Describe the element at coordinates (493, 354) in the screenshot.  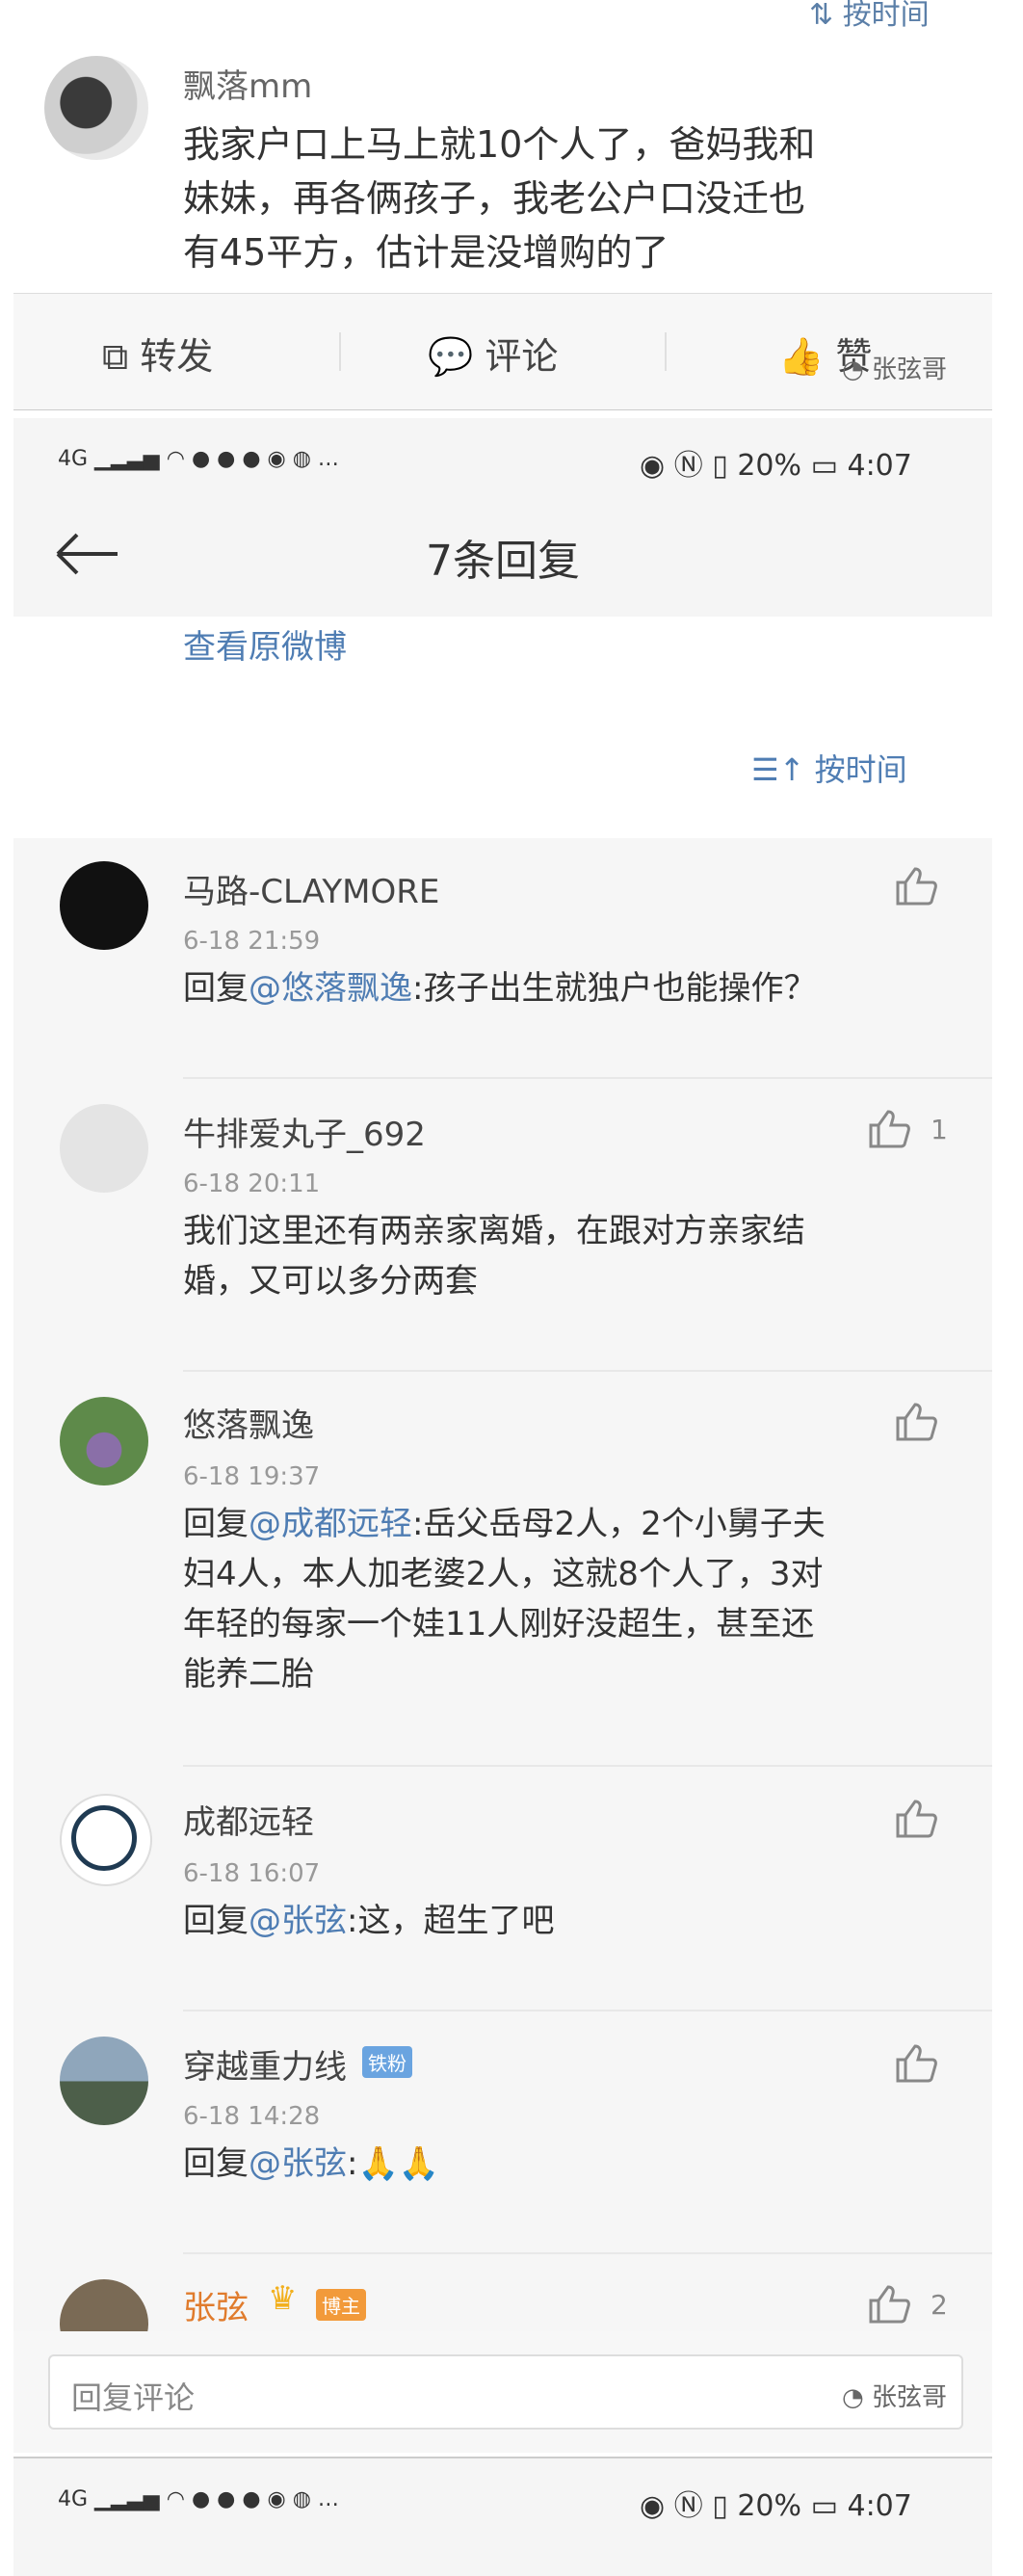
I see `comment-button: 💬 评论` at that location.